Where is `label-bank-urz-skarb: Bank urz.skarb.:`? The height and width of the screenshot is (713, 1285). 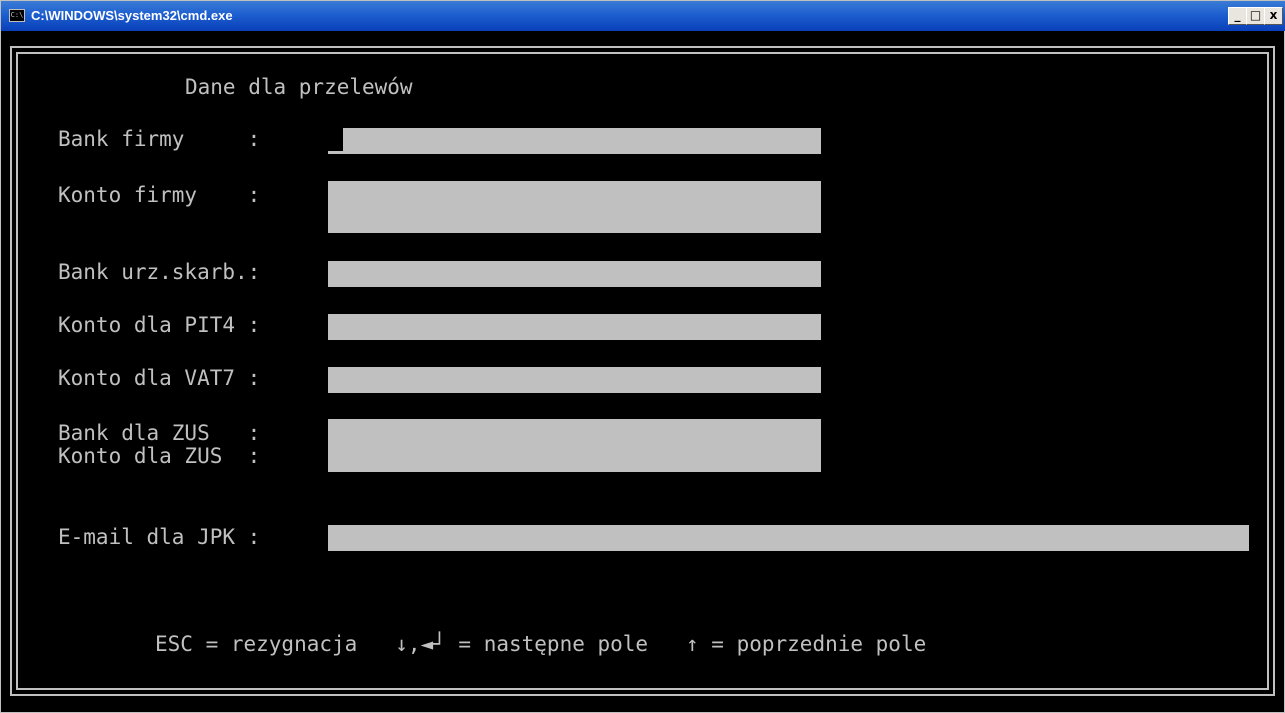 label-bank-urz-skarb: Bank urz.skarb.: is located at coordinates (159, 272).